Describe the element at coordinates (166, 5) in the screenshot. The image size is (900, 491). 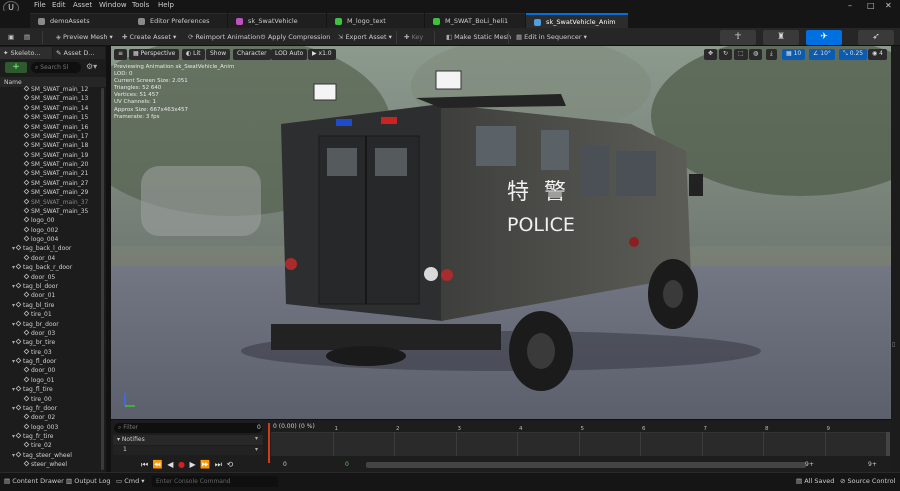
I see `menu-help: Help` at that location.